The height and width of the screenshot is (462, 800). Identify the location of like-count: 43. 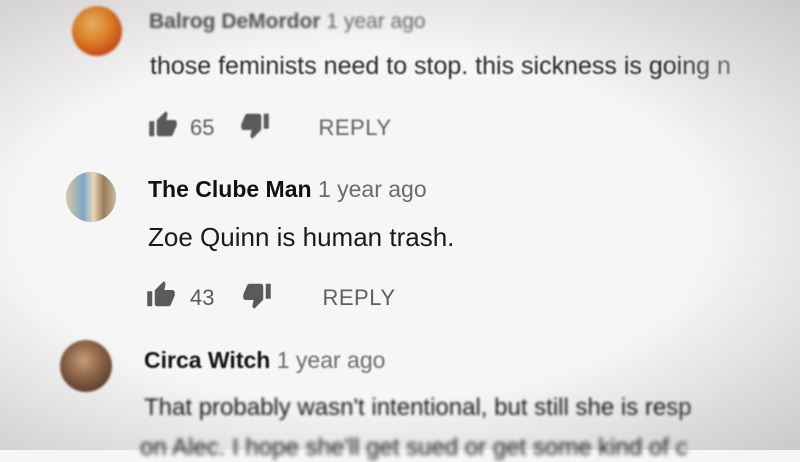
(202, 297).